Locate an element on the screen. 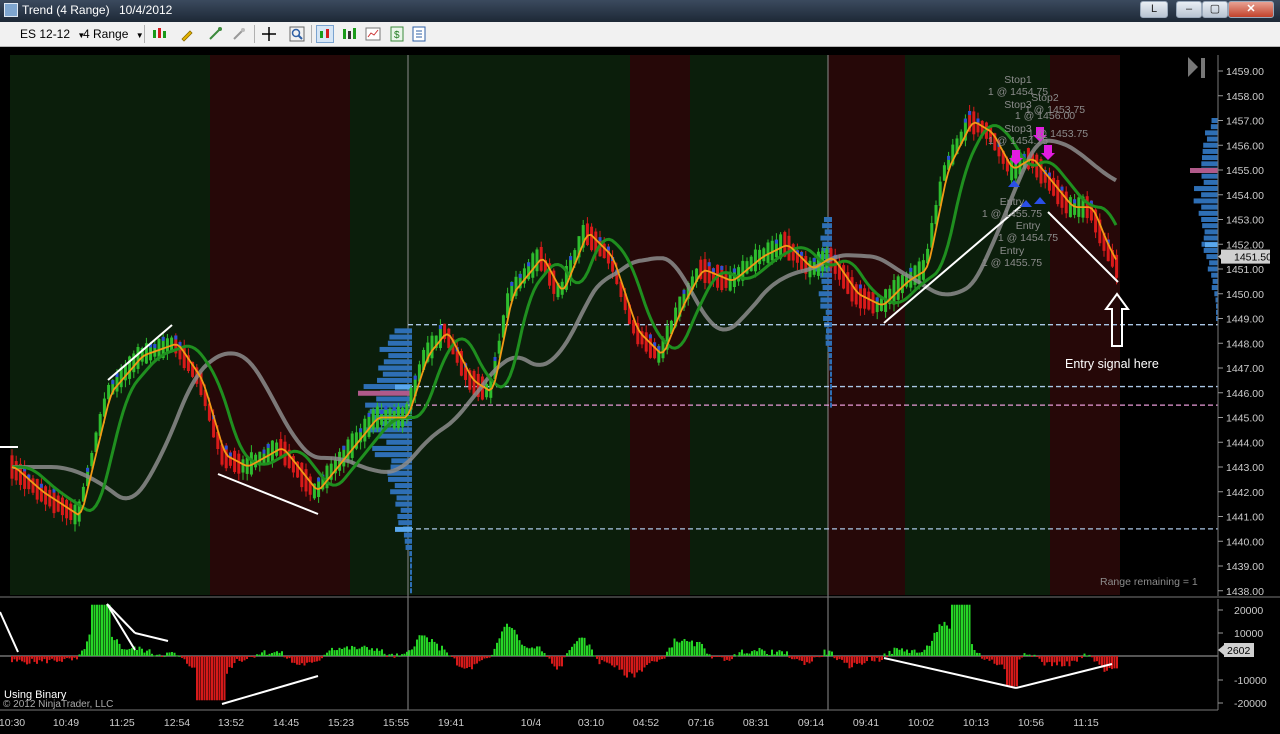 The image size is (1280, 734). minimize-button: – is located at coordinates (1189, 9).